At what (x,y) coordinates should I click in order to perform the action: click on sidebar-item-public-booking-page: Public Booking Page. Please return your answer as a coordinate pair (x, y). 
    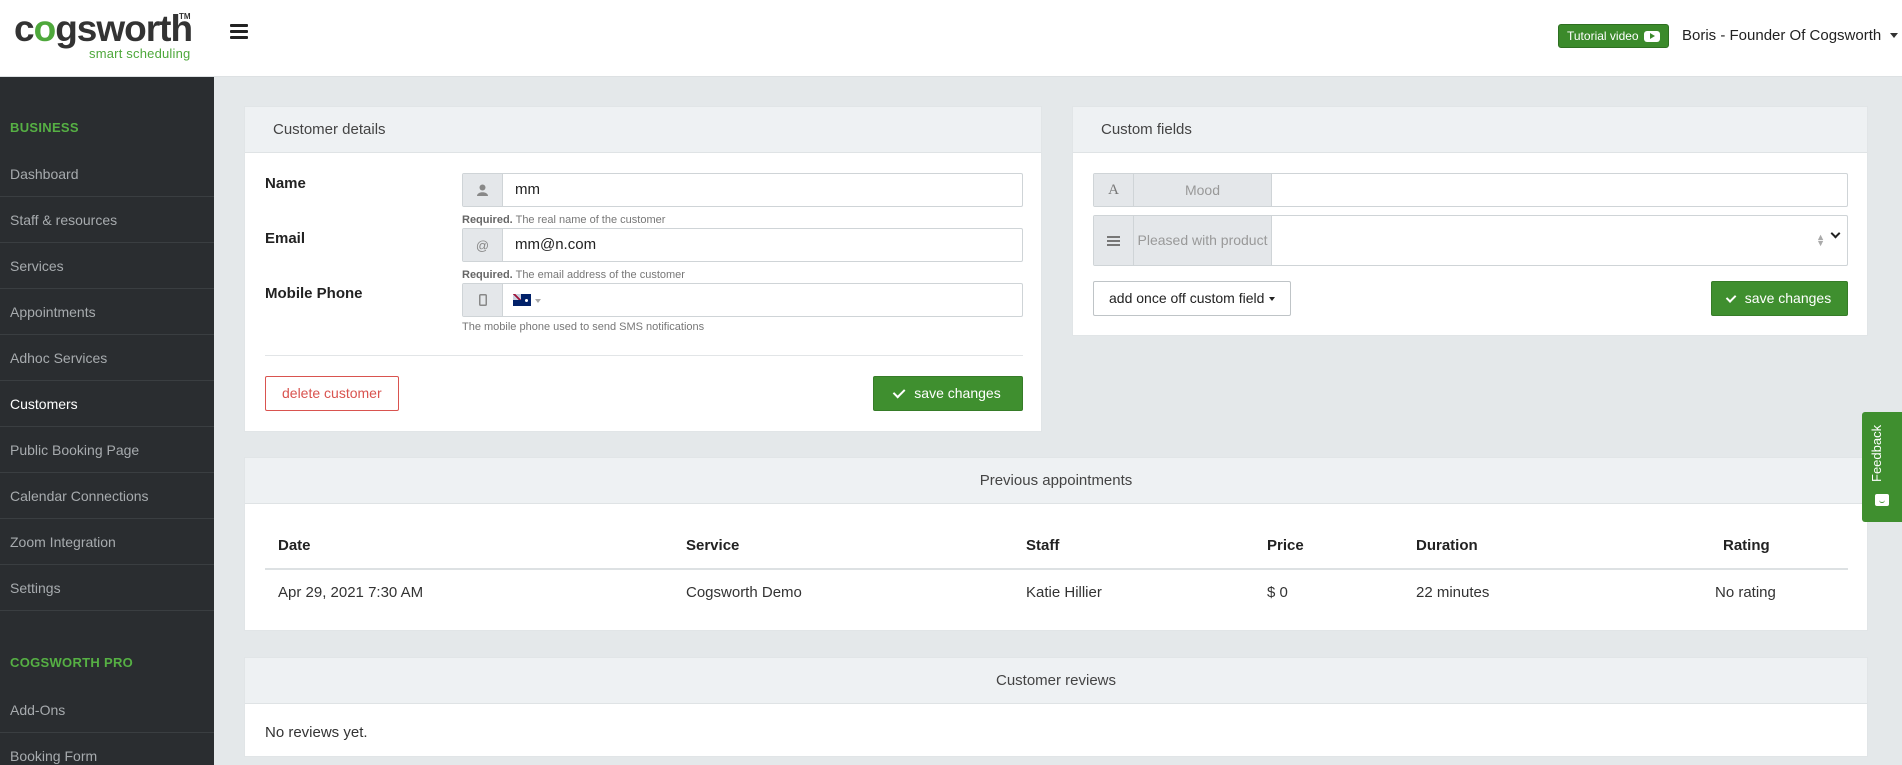
    Looking at the image, I should click on (107, 450).